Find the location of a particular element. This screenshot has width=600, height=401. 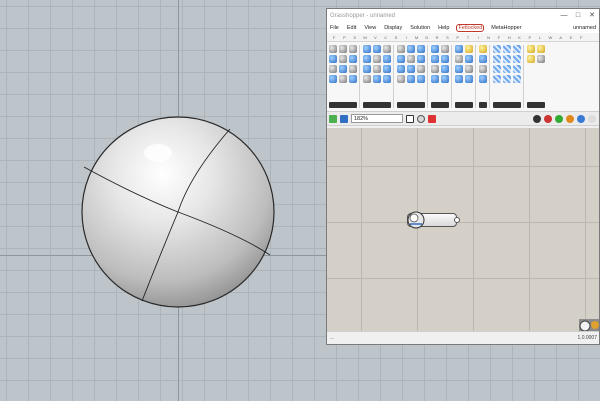

sphere-component is located at coordinates (433, 220).